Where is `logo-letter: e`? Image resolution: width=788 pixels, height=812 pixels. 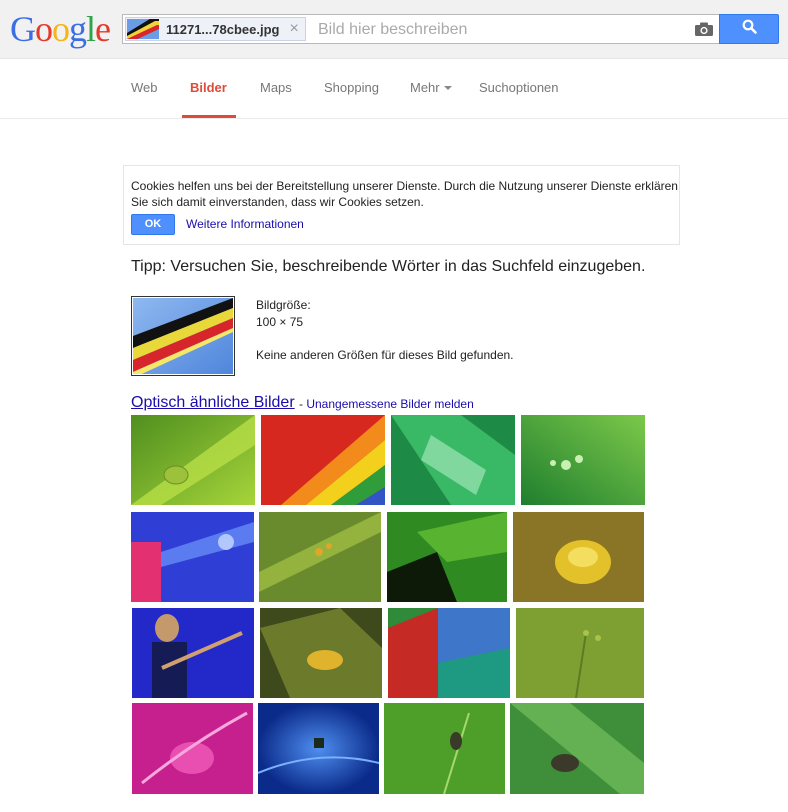
logo-letter: e is located at coordinates (103, 29).